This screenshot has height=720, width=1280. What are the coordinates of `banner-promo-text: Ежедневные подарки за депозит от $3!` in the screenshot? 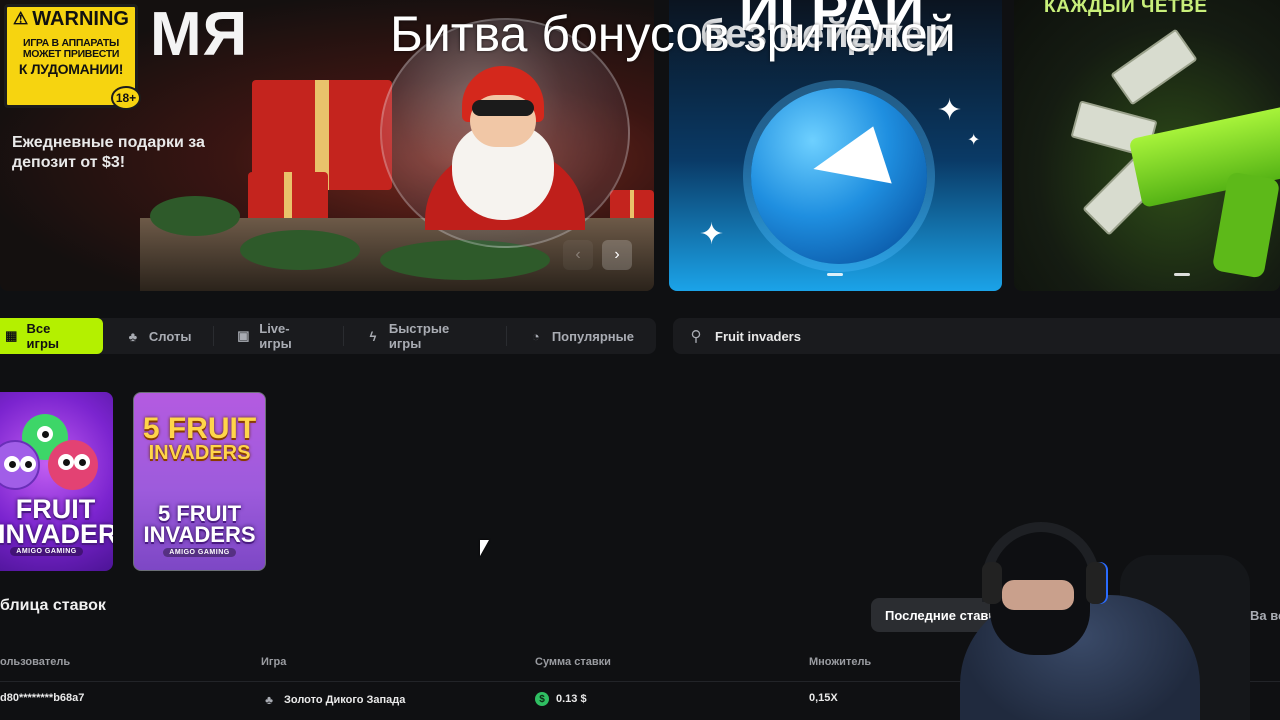 It's located at (108, 152).